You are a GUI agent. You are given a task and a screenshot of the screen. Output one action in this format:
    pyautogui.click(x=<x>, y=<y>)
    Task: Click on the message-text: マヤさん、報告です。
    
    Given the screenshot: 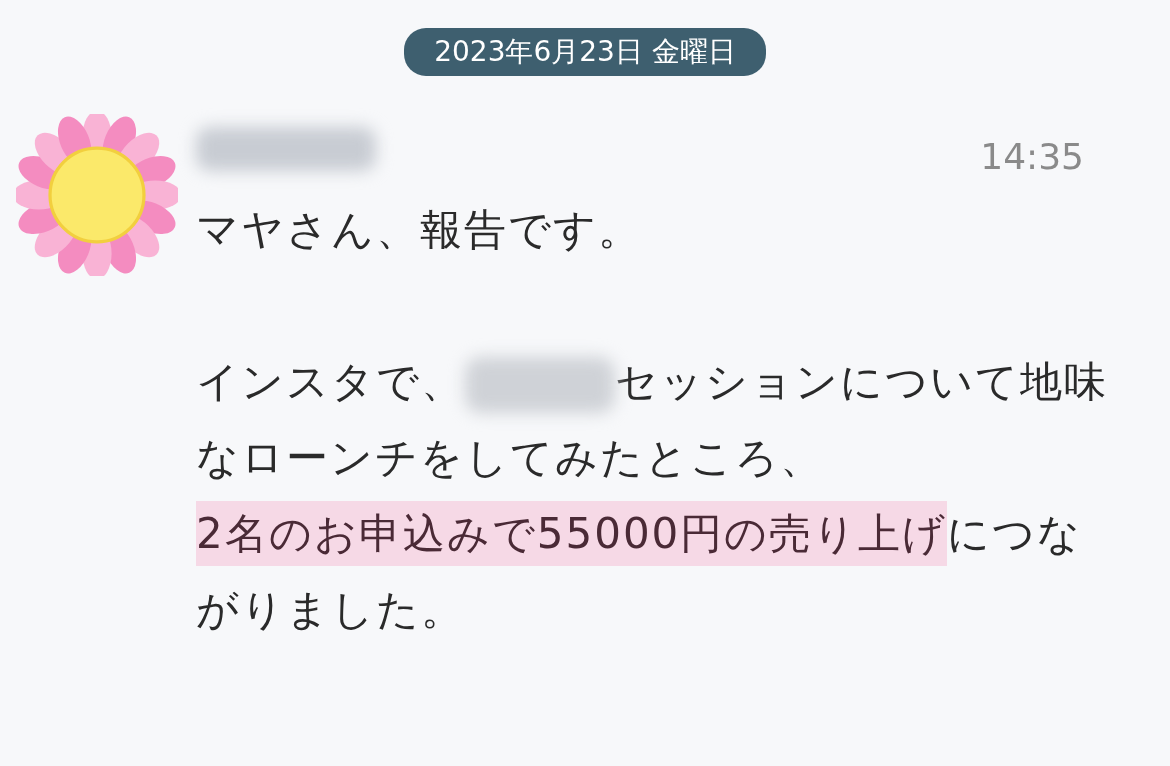 What is the action you would take?
    pyautogui.click(x=419, y=230)
    